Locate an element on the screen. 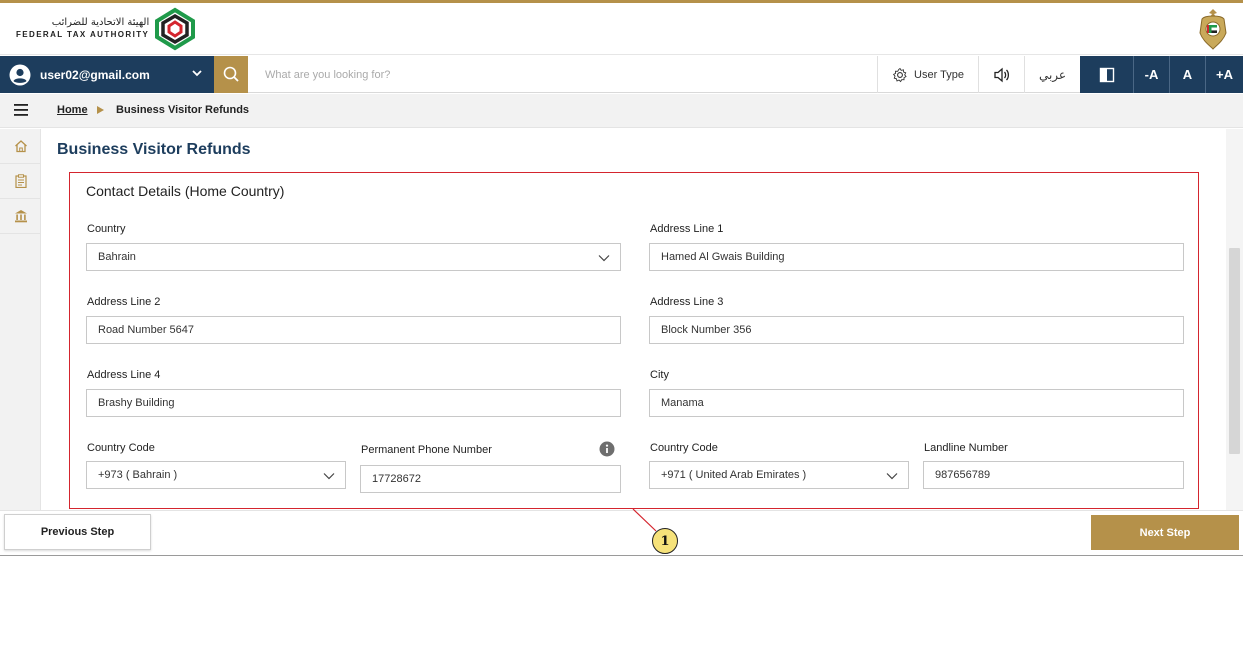 The width and height of the screenshot is (1243, 648). logo-arabic-text: الهيئة الاتحادية للضرائب is located at coordinates (100, 22).